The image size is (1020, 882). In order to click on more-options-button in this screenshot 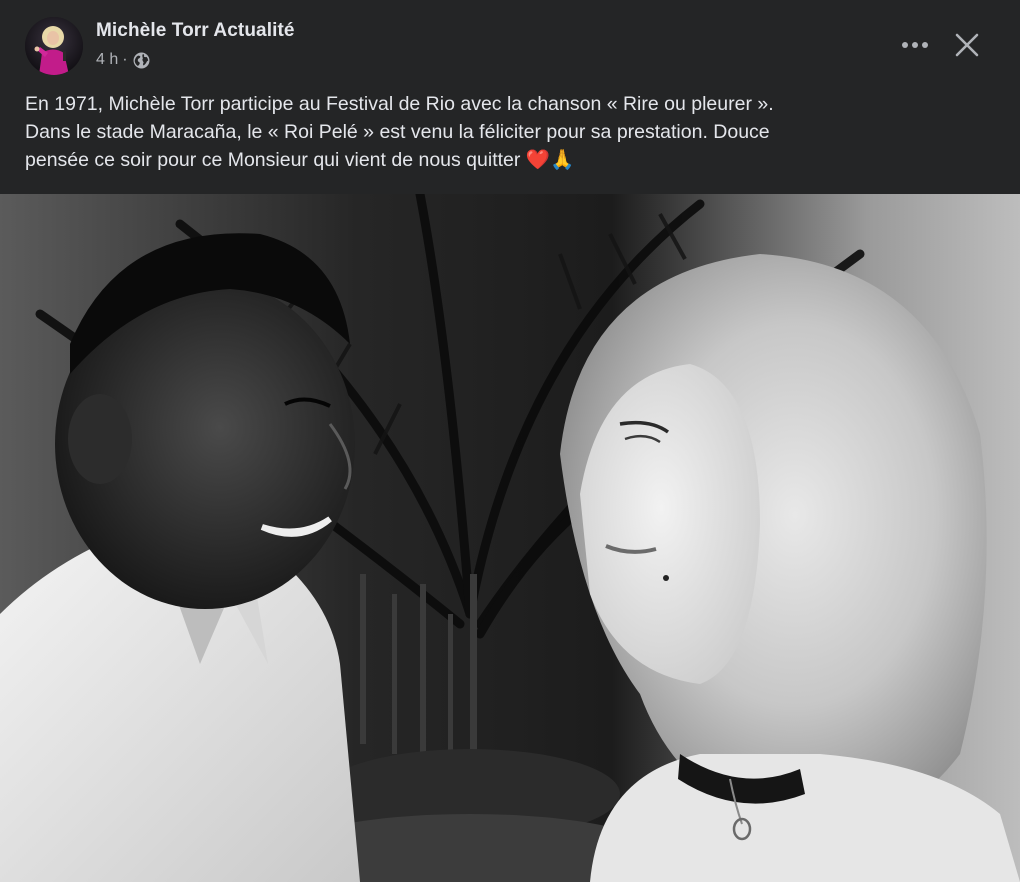, I will do `click(915, 45)`.